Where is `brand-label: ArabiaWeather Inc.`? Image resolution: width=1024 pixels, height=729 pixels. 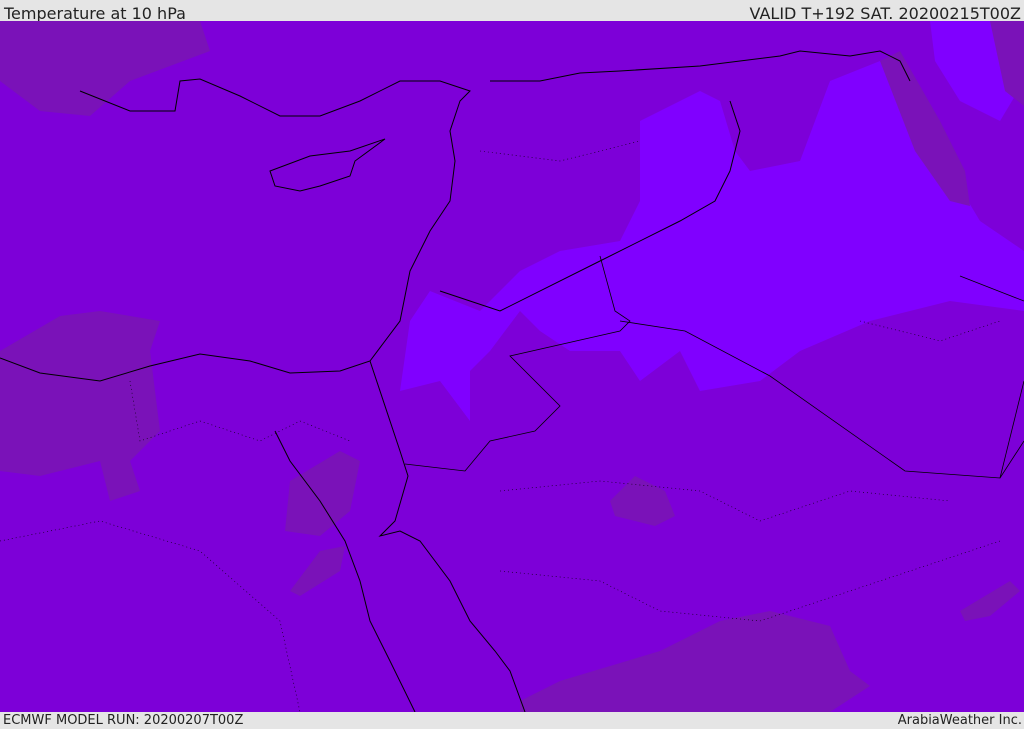 brand-label: ArabiaWeather Inc. is located at coordinates (959, 720).